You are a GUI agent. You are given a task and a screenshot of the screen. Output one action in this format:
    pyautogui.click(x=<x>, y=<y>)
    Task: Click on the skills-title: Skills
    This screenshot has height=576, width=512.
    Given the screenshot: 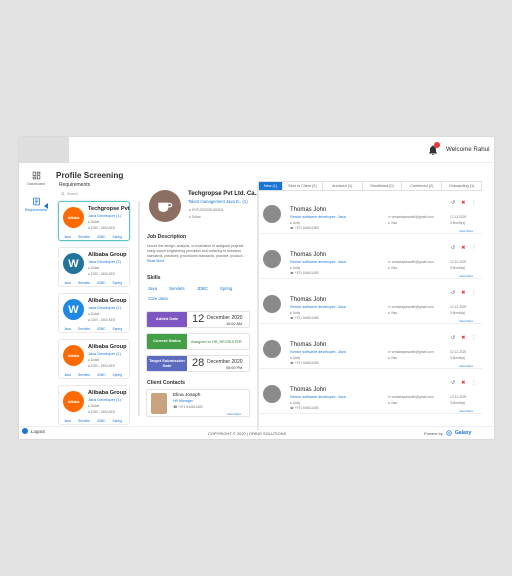 What is the action you would take?
    pyautogui.click(x=154, y=278)
    